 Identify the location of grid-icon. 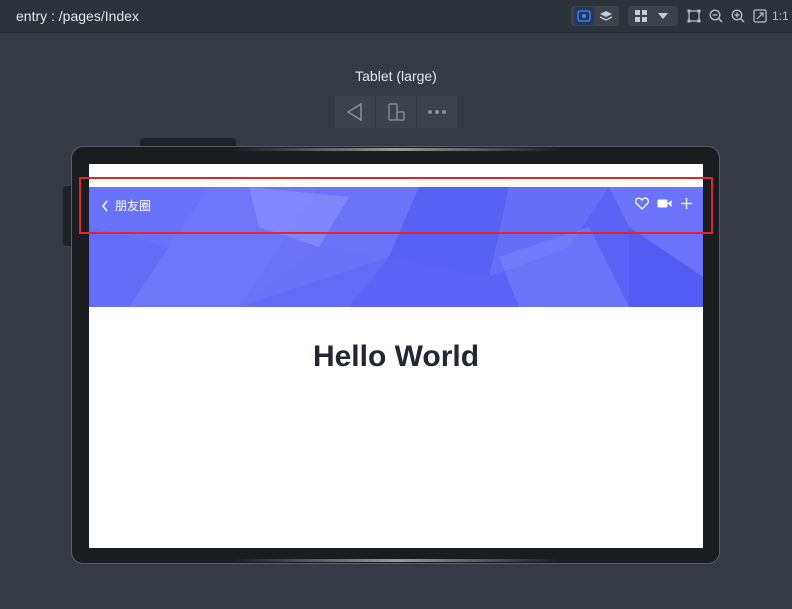
(641, 16).